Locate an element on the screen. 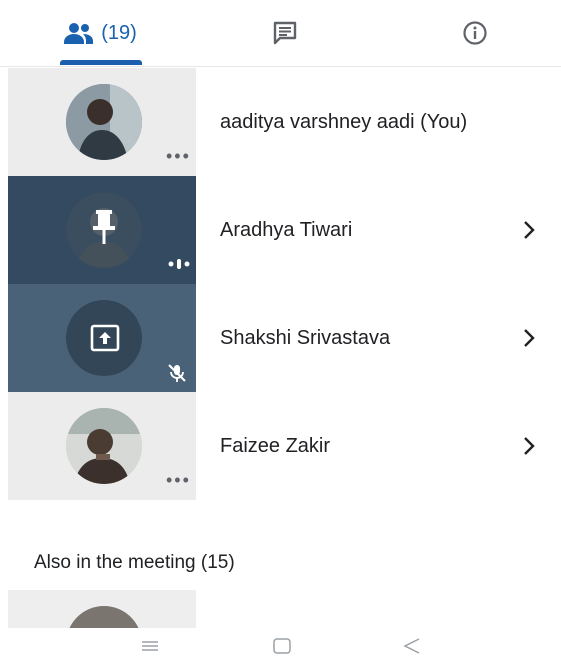  active-tab-indicator is located at coordinates (101, 62).